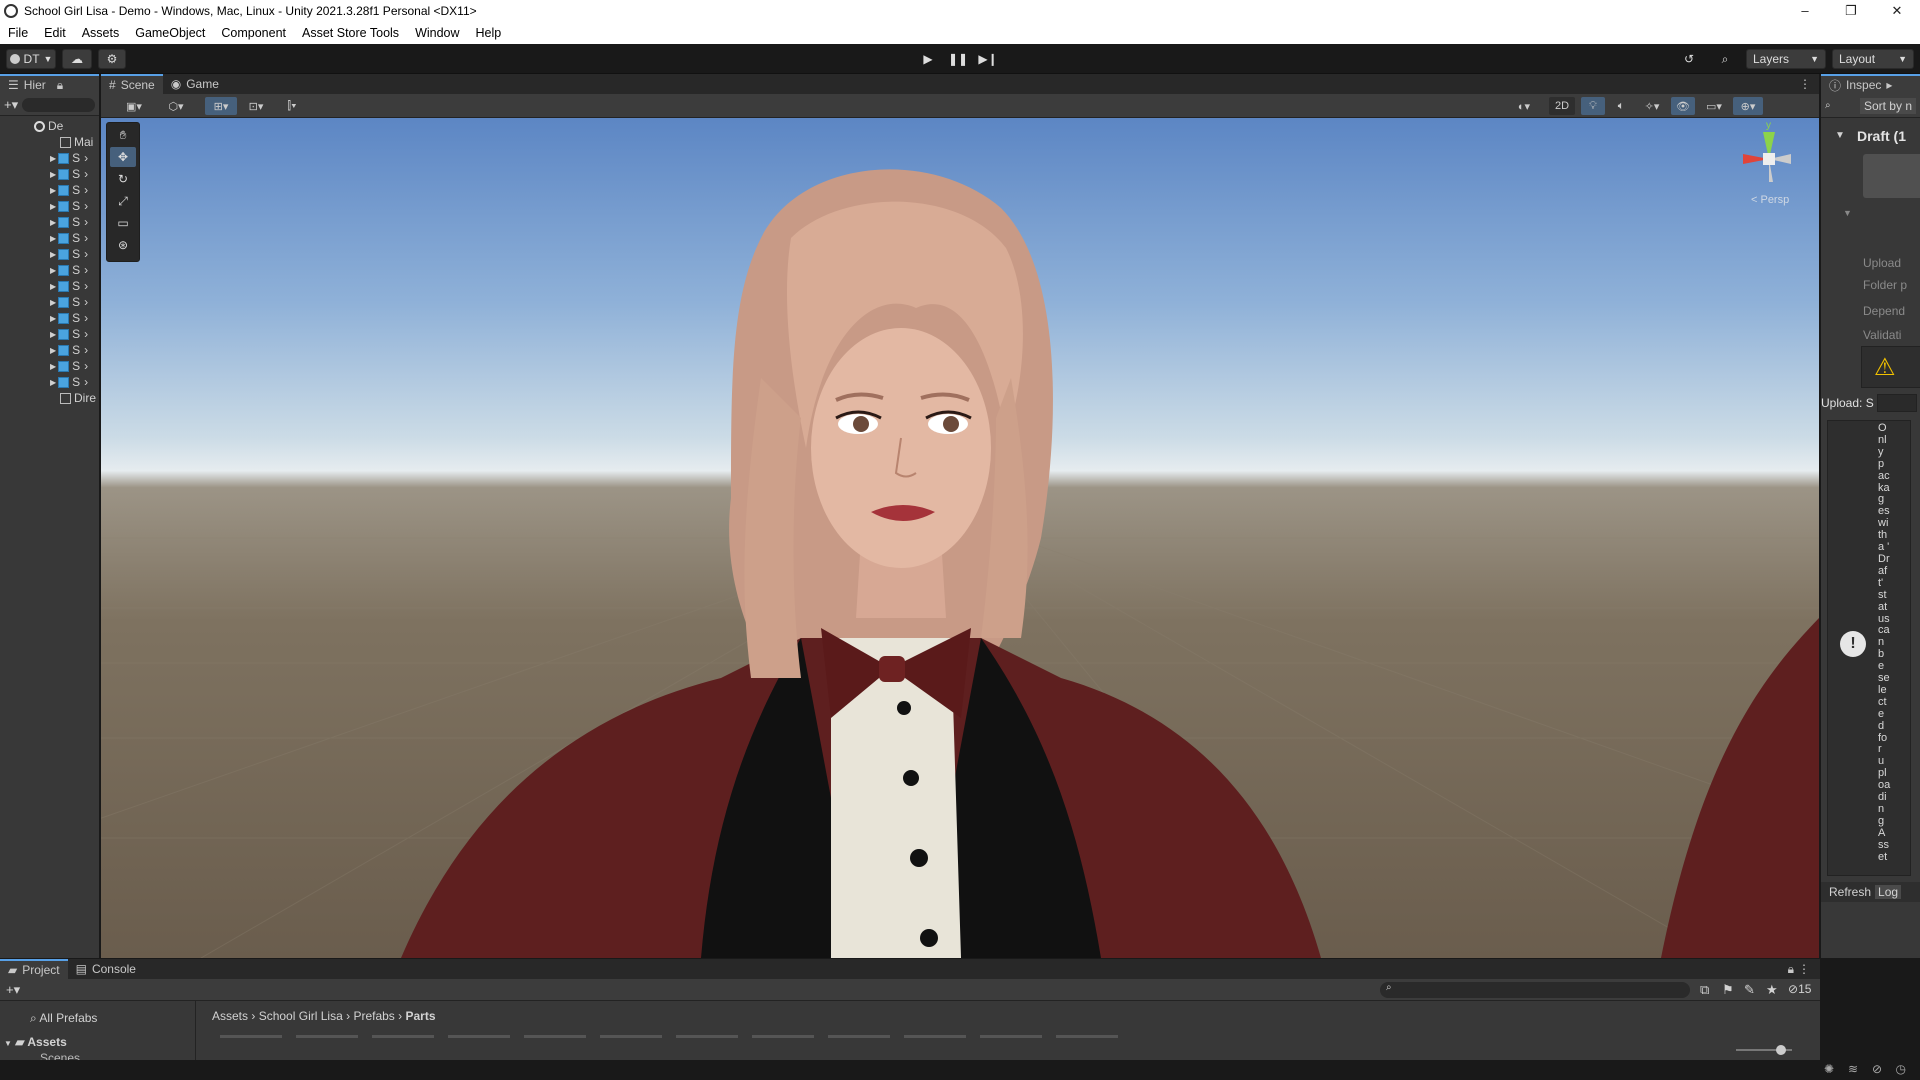  Describe the element at coordinates (49, 142) in the screenshot. I see `list-item: Mai` at that location.